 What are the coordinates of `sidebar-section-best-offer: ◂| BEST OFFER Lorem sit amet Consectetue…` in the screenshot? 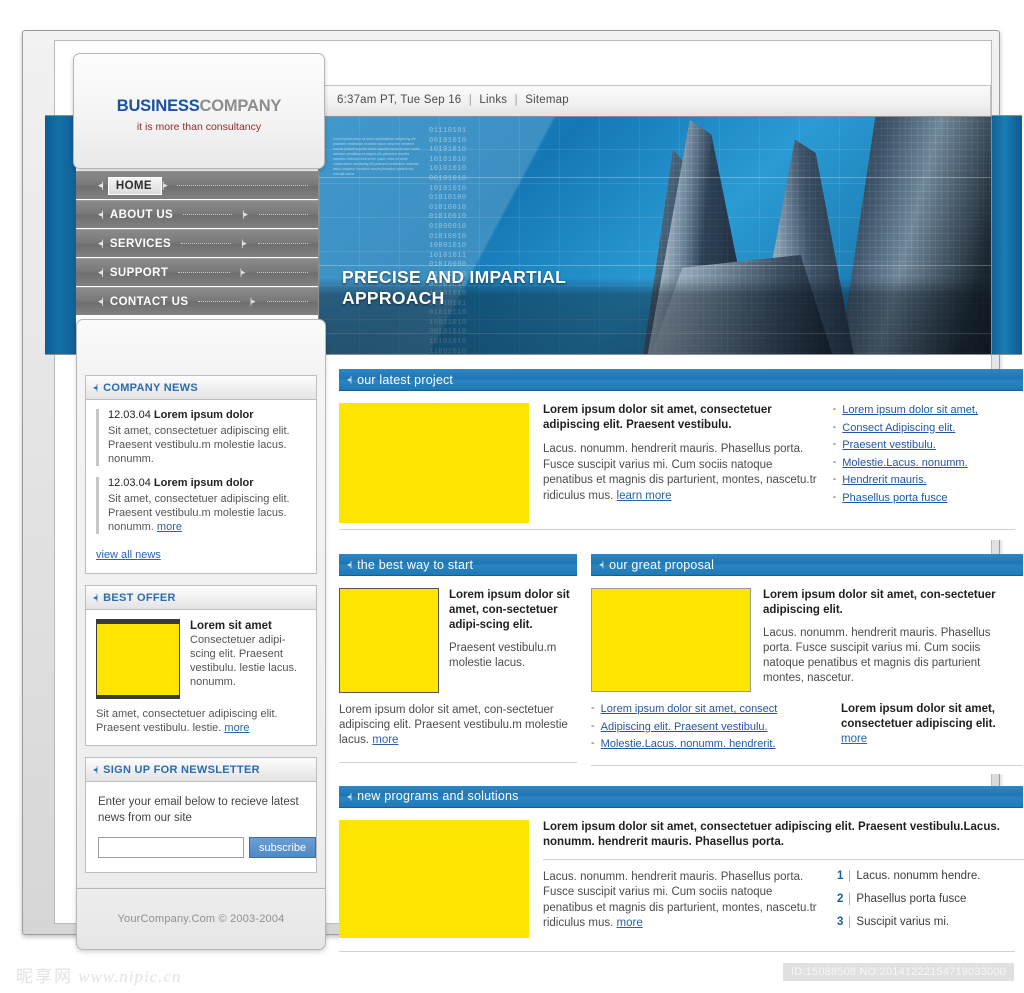 It's located at (201, 665).